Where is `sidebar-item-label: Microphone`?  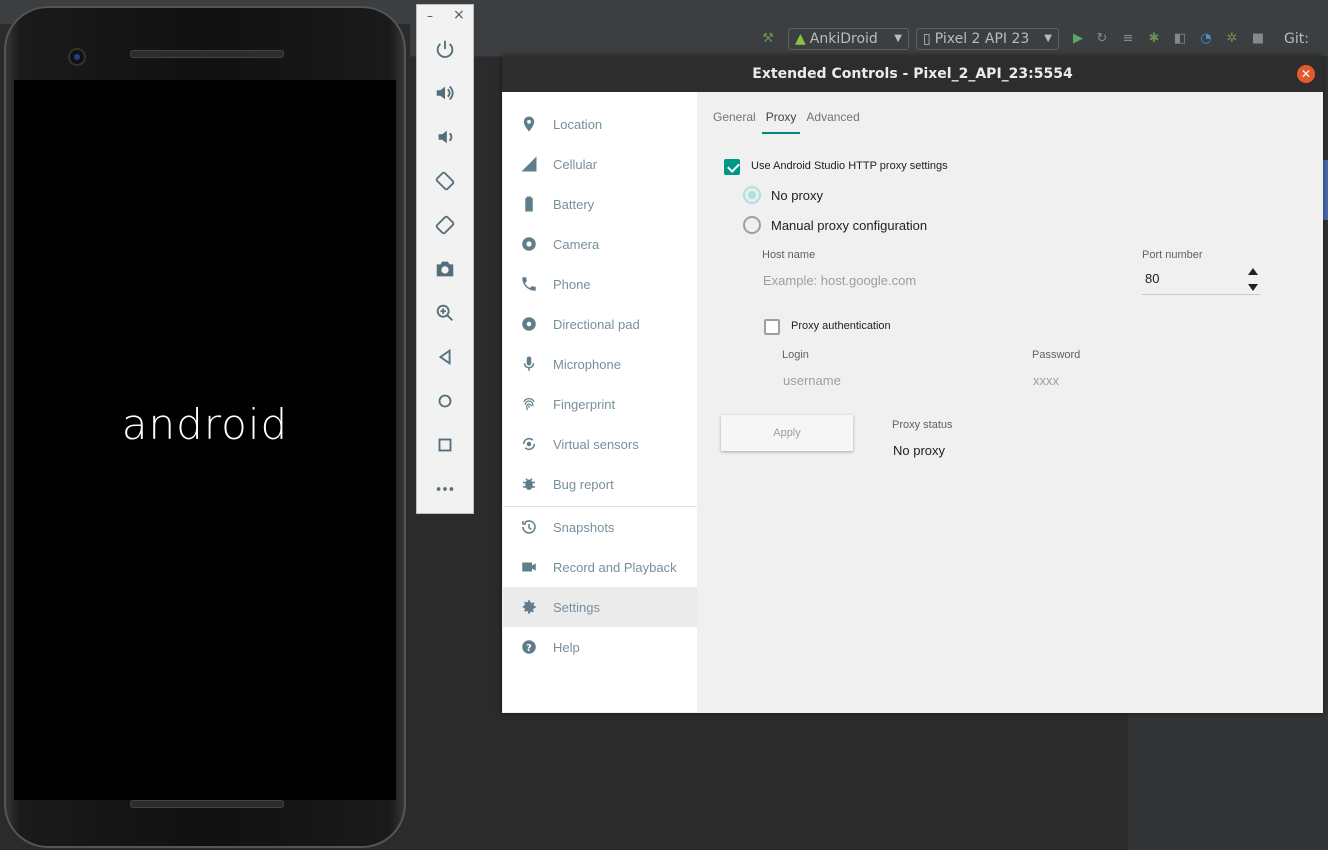
sidebar-item-label: Microphone is located at coordinates (587, 364).